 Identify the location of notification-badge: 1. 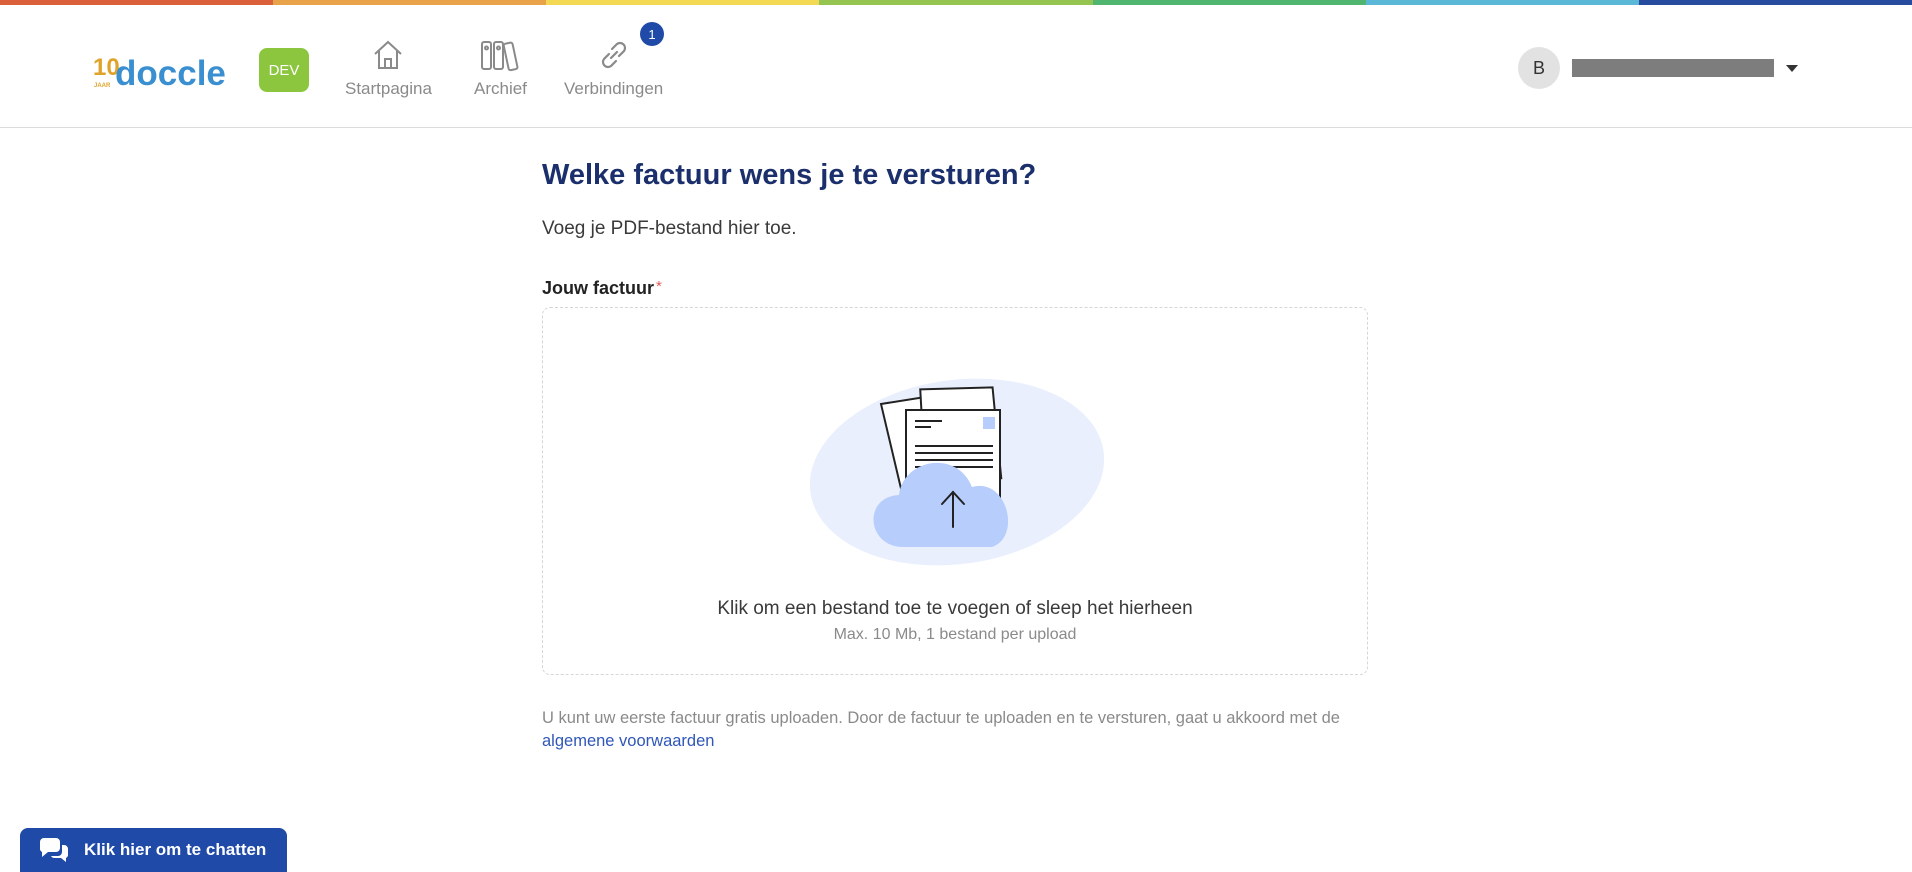
(652, 34).